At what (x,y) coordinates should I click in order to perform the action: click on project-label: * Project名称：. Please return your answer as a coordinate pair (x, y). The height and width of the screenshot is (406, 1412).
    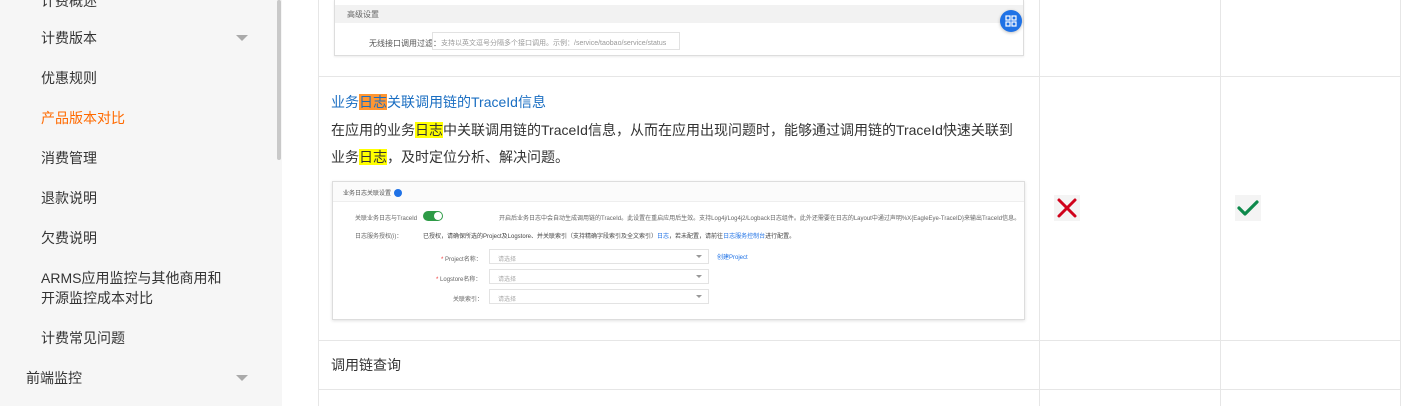
    Looking at the image, I should click on (461, 260).